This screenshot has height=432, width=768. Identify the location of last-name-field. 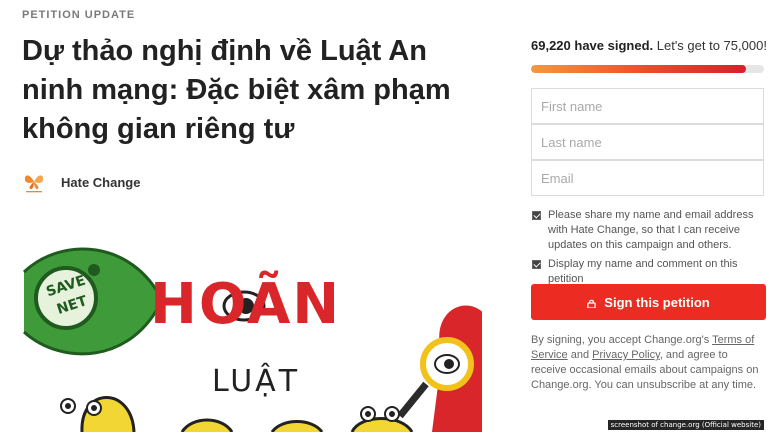
(647, 142).